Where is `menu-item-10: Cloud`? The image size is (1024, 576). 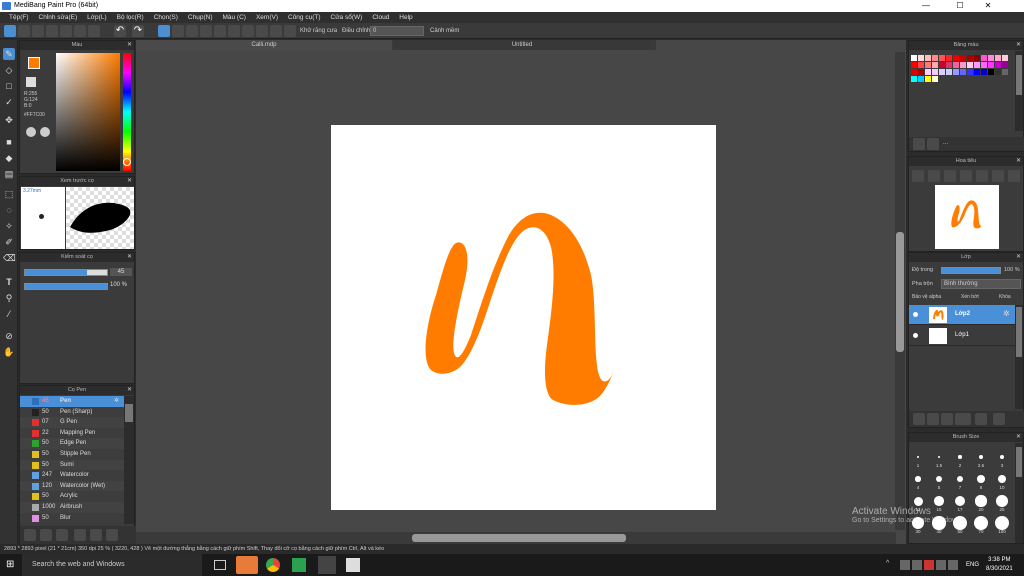 menu-item-10: Cloud is located at coordinates (380, 17).